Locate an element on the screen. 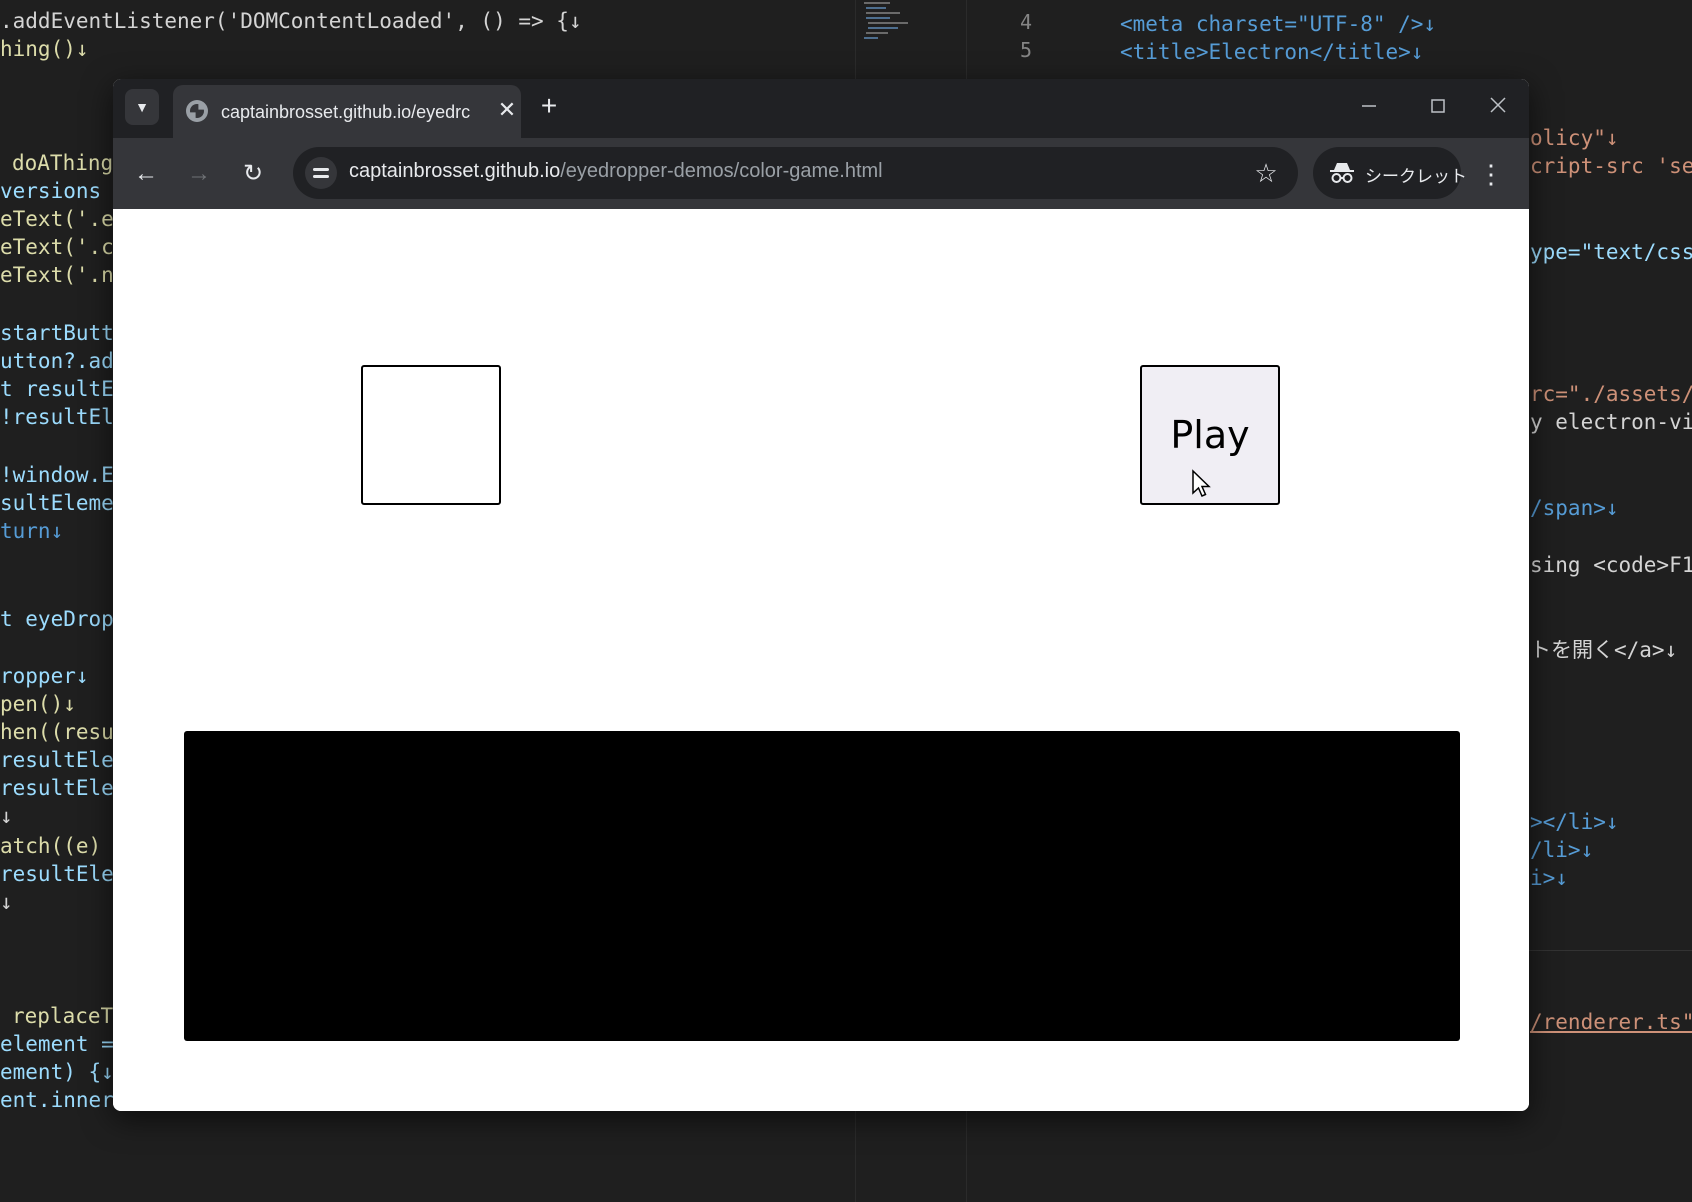  tab-title: captainbrosset.github.io/eyedrc is located at coordinates (346, 112).